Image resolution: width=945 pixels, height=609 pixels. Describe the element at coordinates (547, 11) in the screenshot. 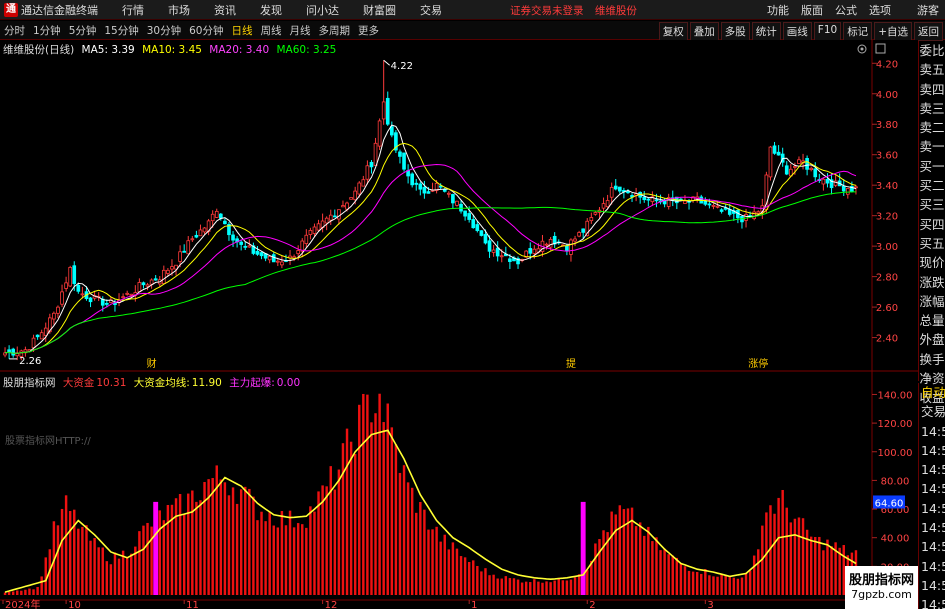

I see `login-status: 证券交易未登录` at that location.